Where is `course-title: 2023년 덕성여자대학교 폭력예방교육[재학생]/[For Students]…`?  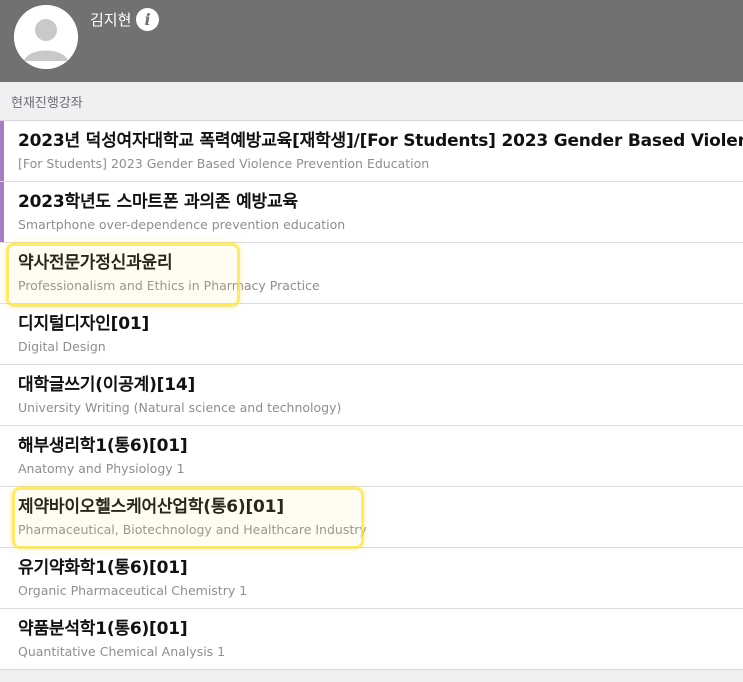 course-title: 2023년 덕성여자대학교 폭력예방교육[재학생]/[For Students]… is located at coordinates (380, 141).